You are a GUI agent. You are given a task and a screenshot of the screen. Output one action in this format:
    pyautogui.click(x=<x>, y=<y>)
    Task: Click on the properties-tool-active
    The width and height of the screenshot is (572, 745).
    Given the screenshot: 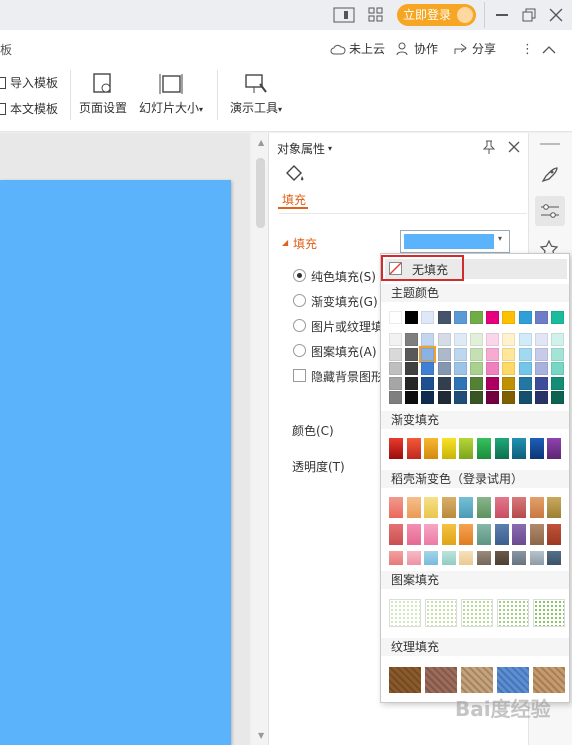 What is the action you would take?
    pyautogui.click(x=550, y=211)
    